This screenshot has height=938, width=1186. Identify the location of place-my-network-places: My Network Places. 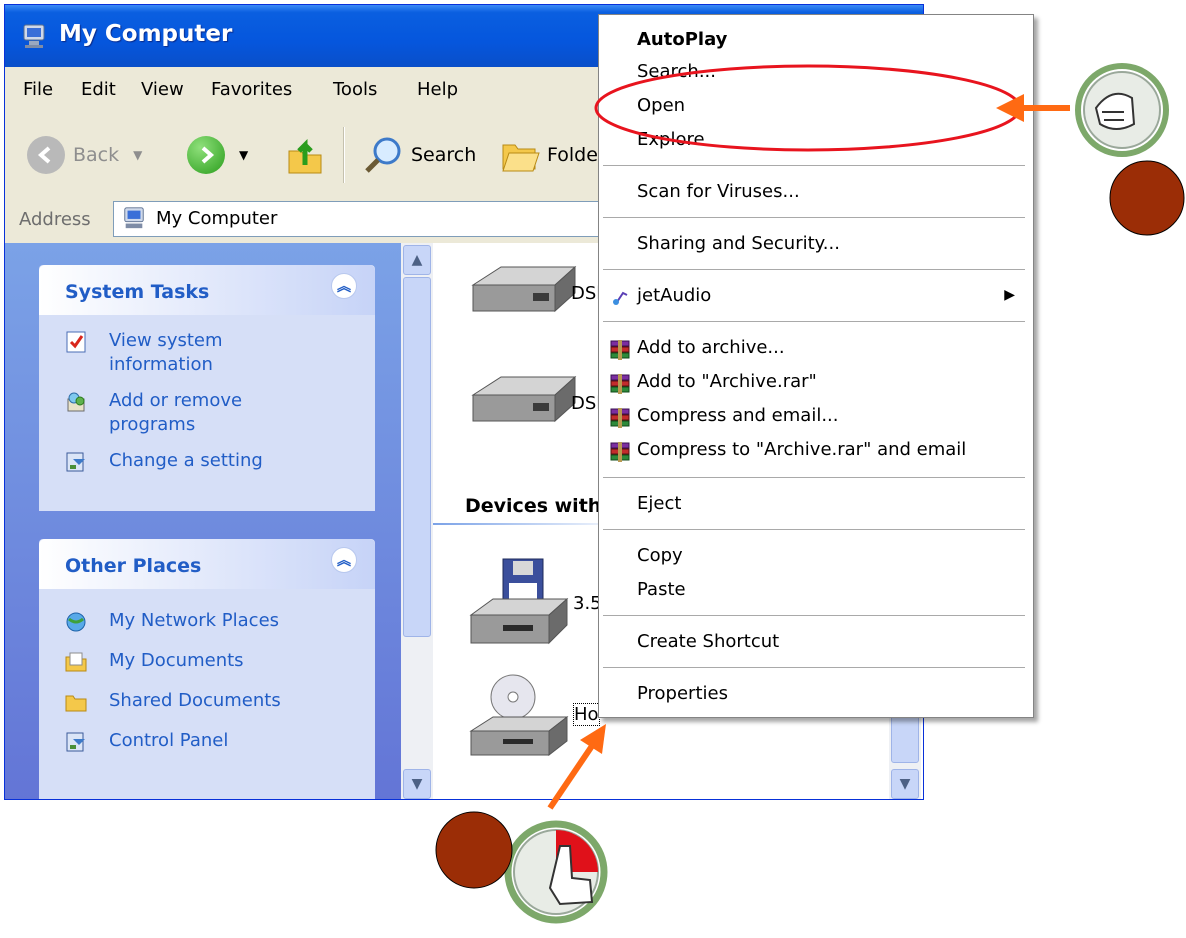
(207, 629).